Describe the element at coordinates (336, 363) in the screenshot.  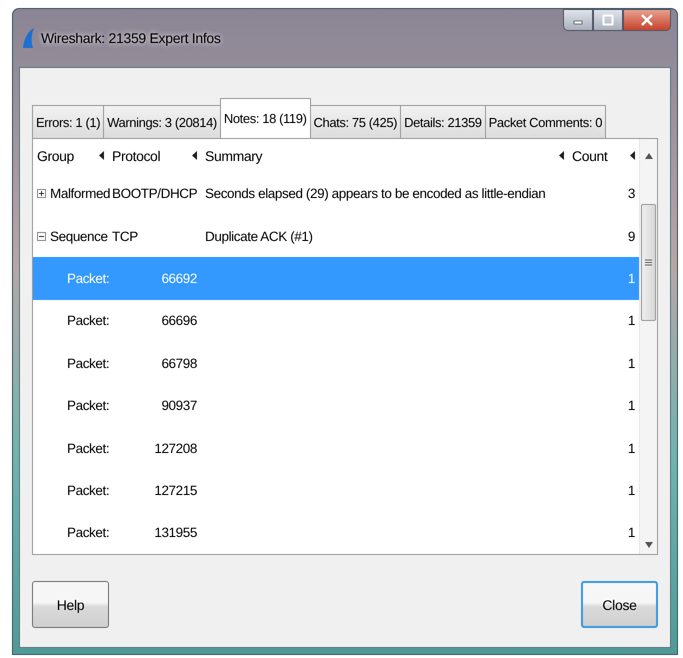
I see `table-row: Packet: 66798 1` at that location.